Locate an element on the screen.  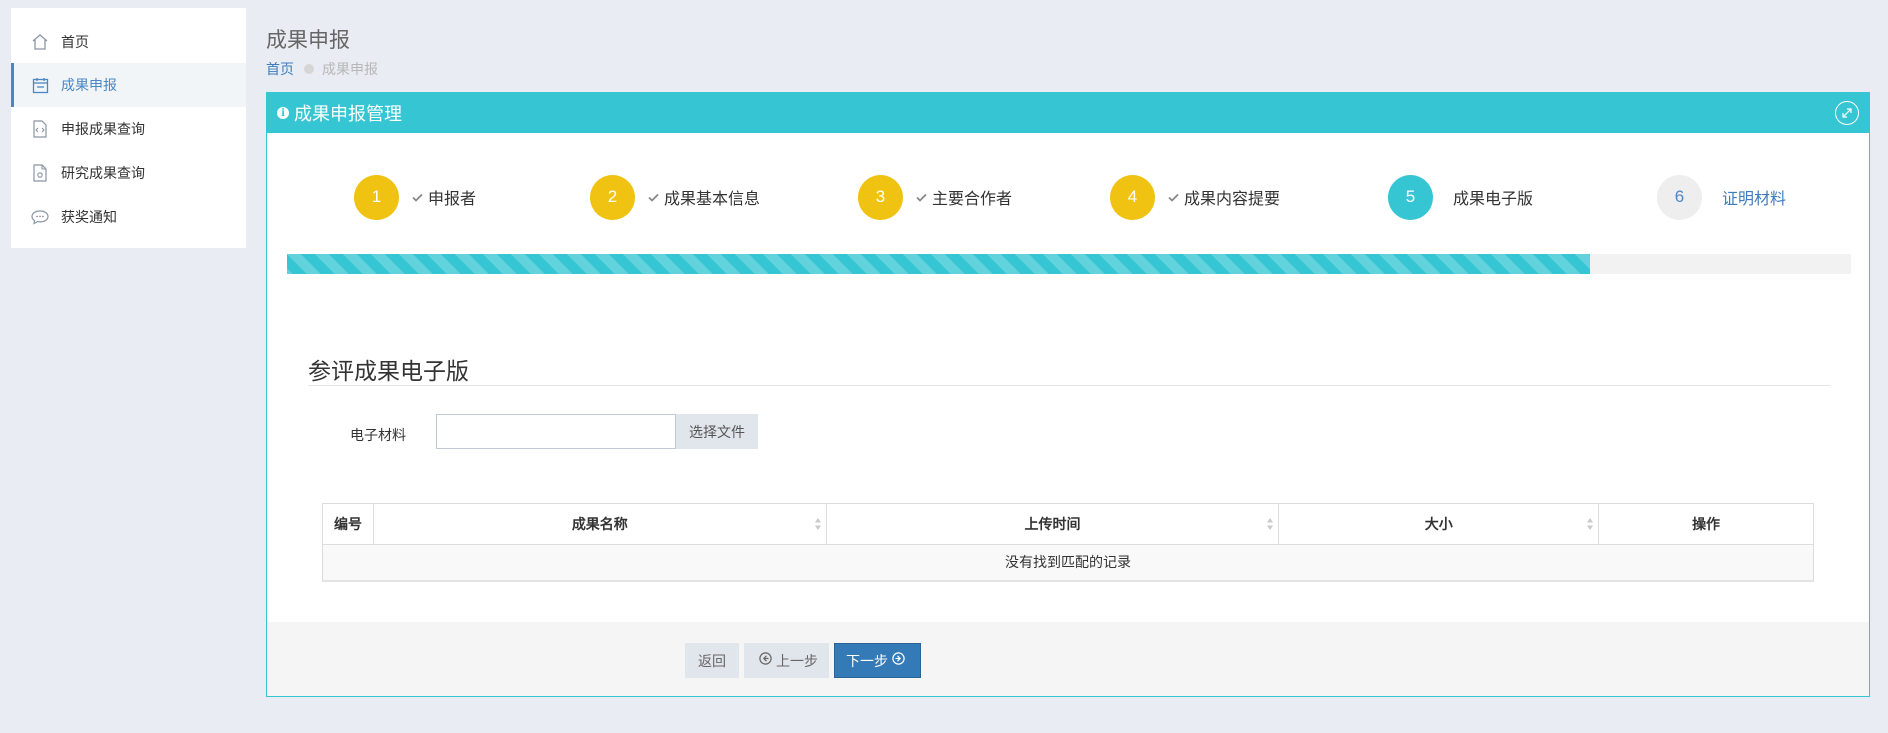
step-label: 主要合作者 is located at coordinates (972, 198).